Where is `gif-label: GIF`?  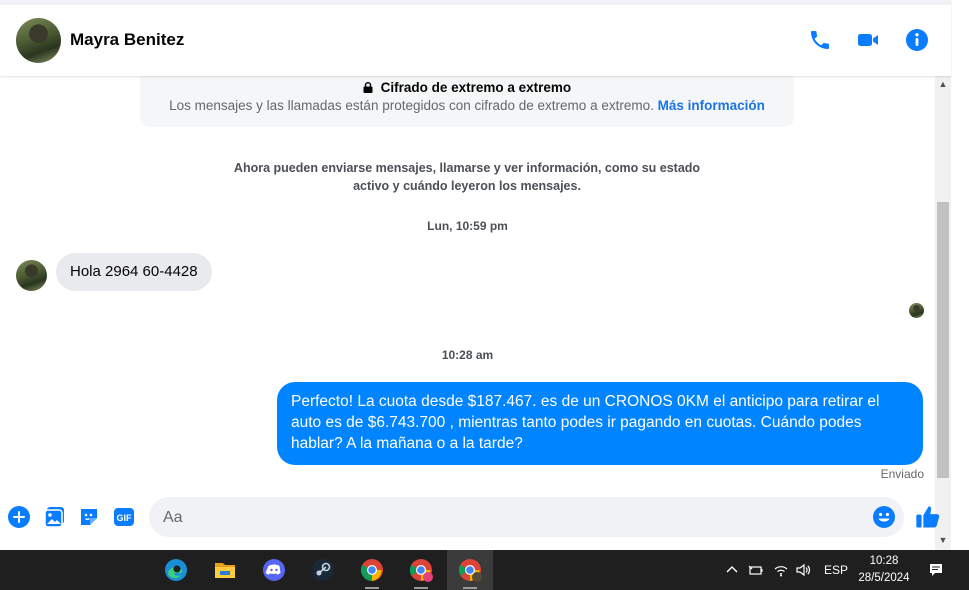 gif-label: GIF is located at coordinates (125, 518).